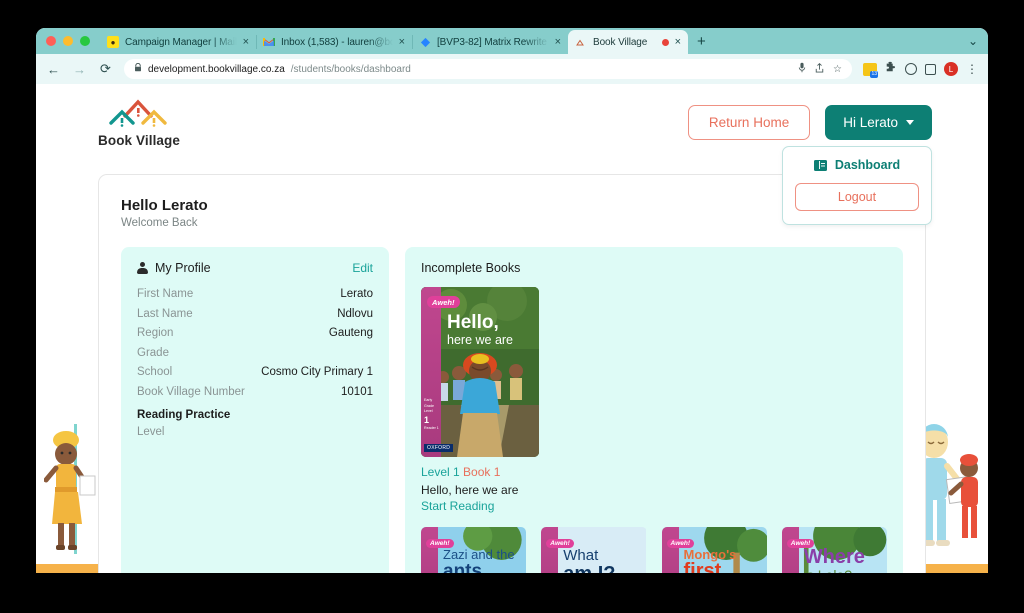 This screenshot has height=613, width=1024. I want to click on tab-title: Inbox (1,583) - lauren@bookv, so click(337, 42).